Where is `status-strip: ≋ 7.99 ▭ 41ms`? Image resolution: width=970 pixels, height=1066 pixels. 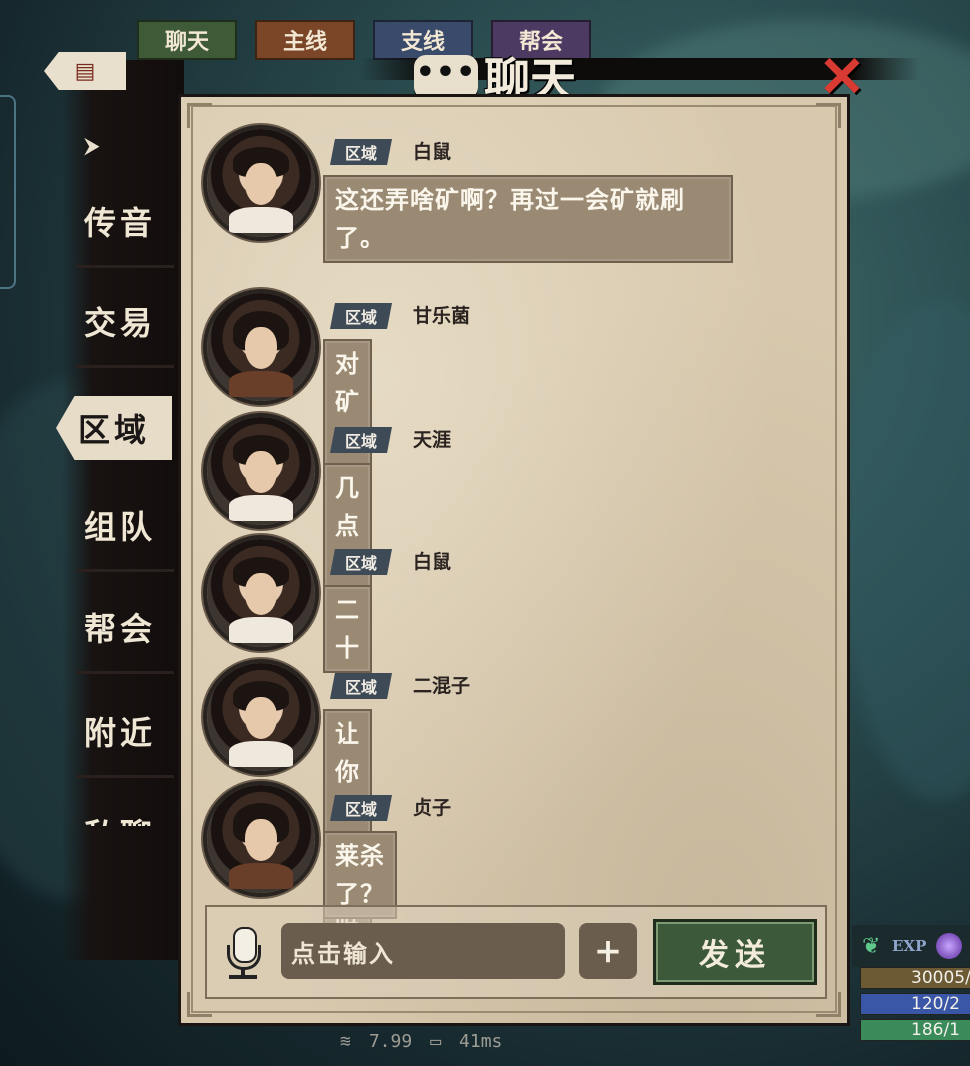
status-strip: ≋ 7.99 ▭ 41ms is located at coordinates (475, 1041).